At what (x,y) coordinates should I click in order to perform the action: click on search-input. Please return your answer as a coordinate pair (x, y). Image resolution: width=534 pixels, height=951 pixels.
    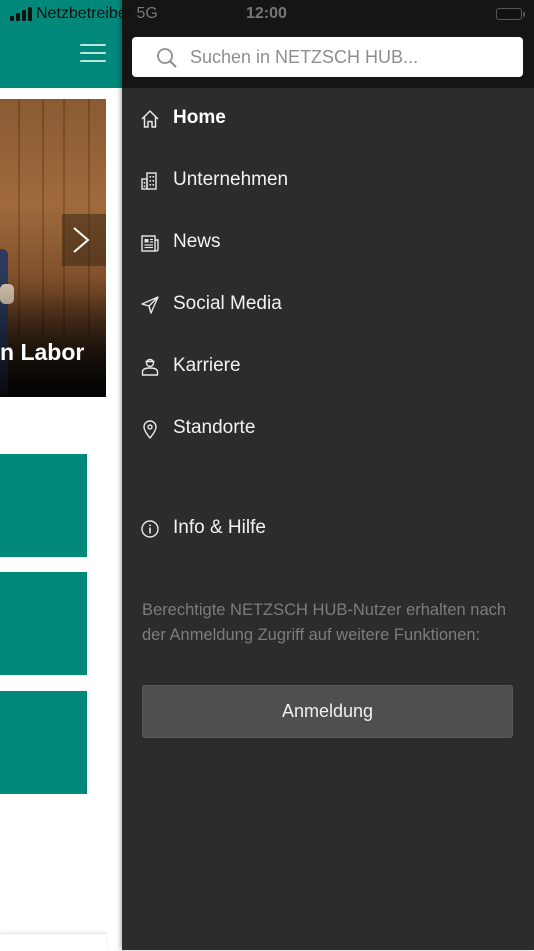
    Looking at the image, I should click on (350, 57).